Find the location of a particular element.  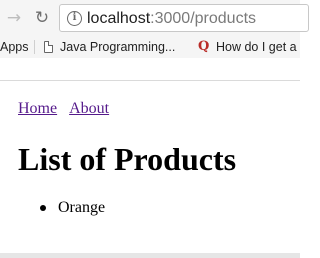

quora-icon: Q is located at coordinates (204, 46).